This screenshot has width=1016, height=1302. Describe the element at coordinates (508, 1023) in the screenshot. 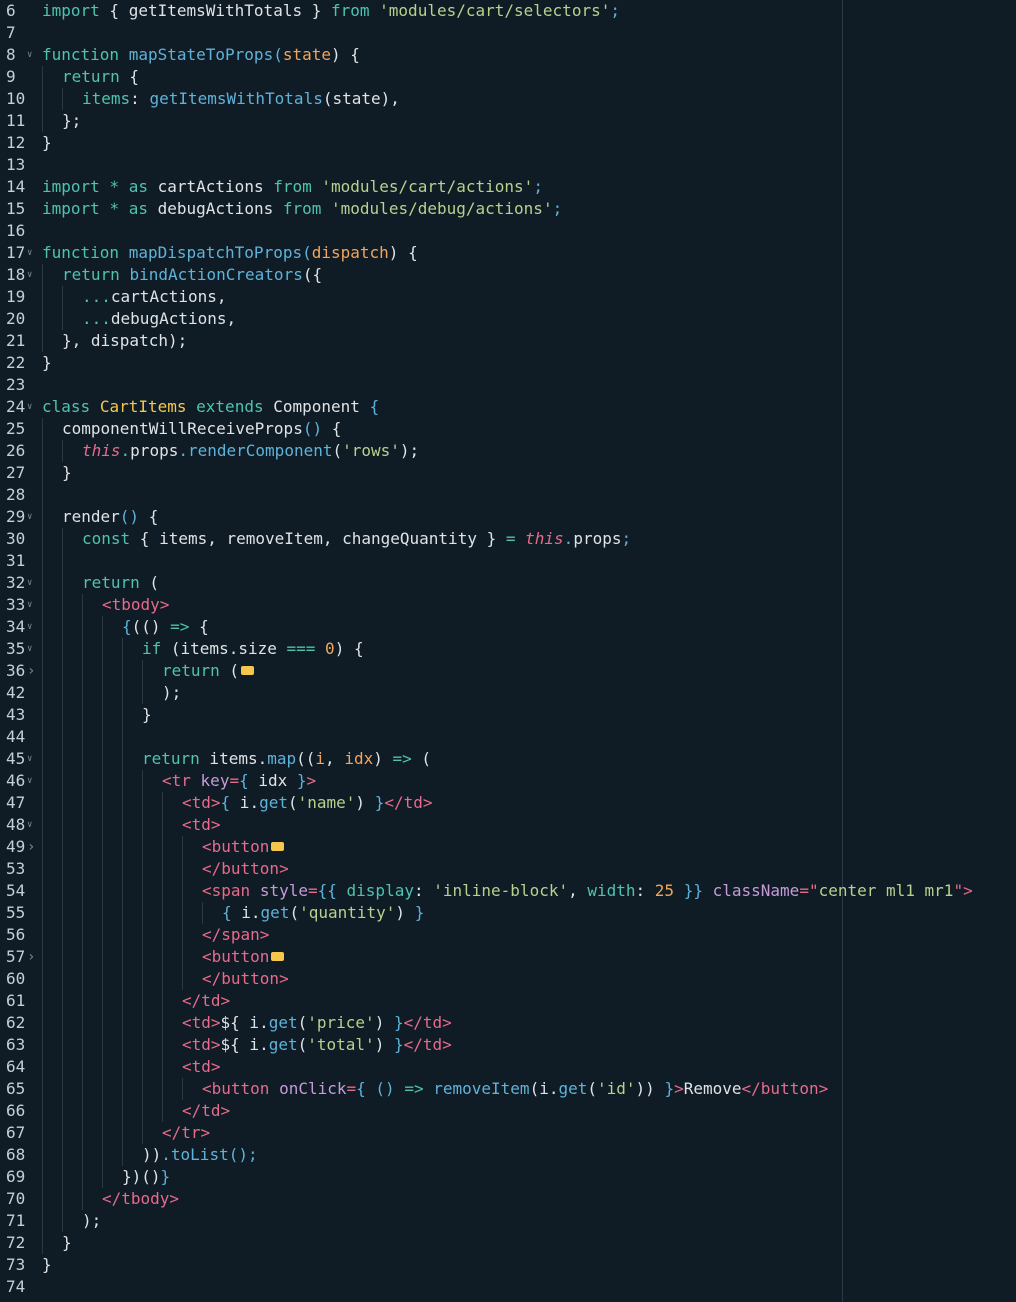

I see `code-line: 62 <td>${ i.get('price') }</td>` at that location.